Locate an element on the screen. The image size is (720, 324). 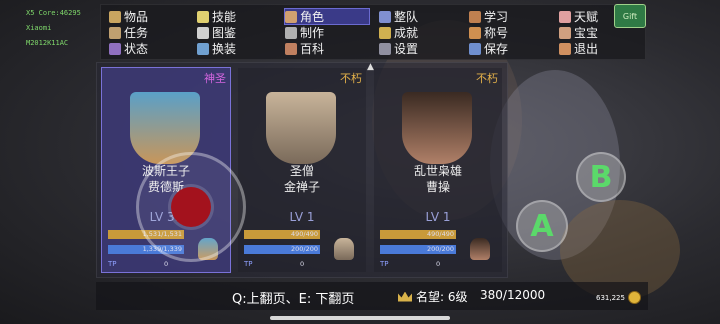
menu-item-13: 换装 is located at coordinates (227, 48).